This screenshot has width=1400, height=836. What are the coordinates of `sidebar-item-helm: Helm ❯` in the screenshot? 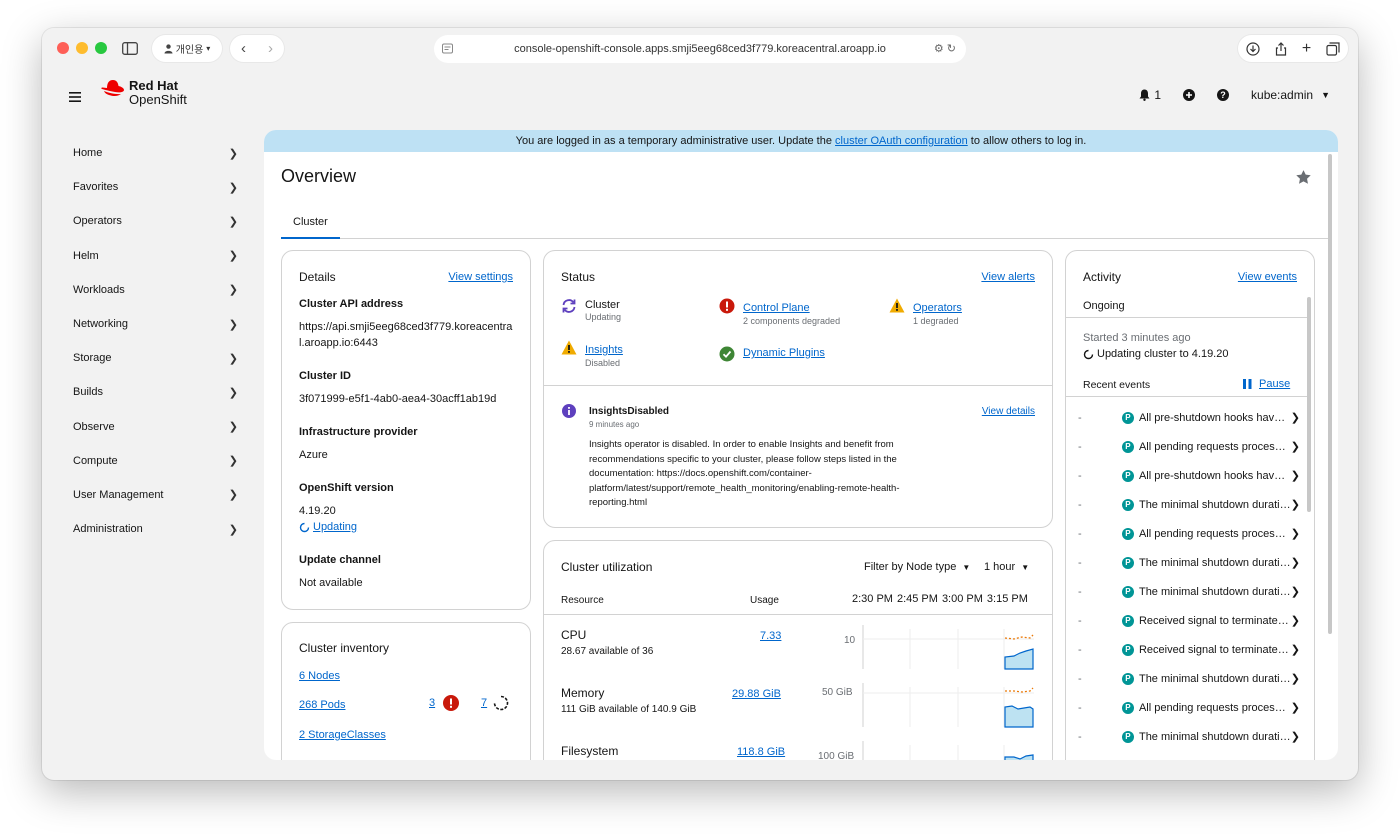 It's located at (152, 256).